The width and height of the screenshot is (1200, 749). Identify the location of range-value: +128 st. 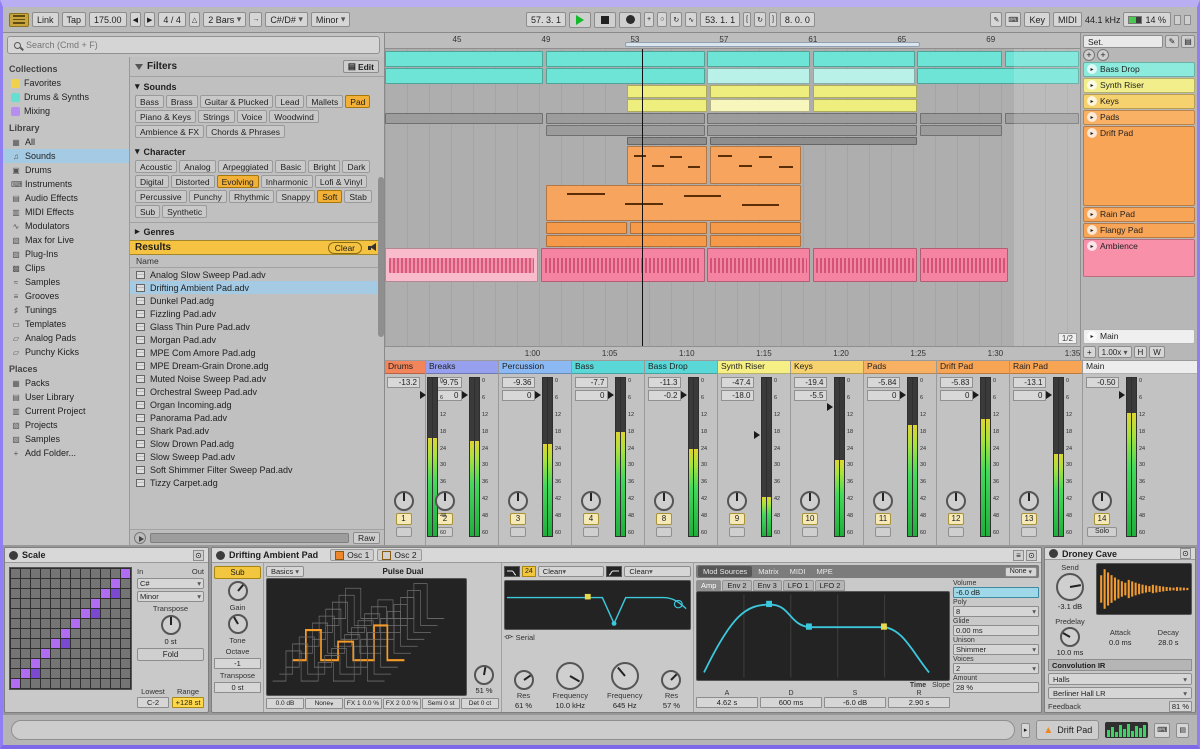
(188, 702).